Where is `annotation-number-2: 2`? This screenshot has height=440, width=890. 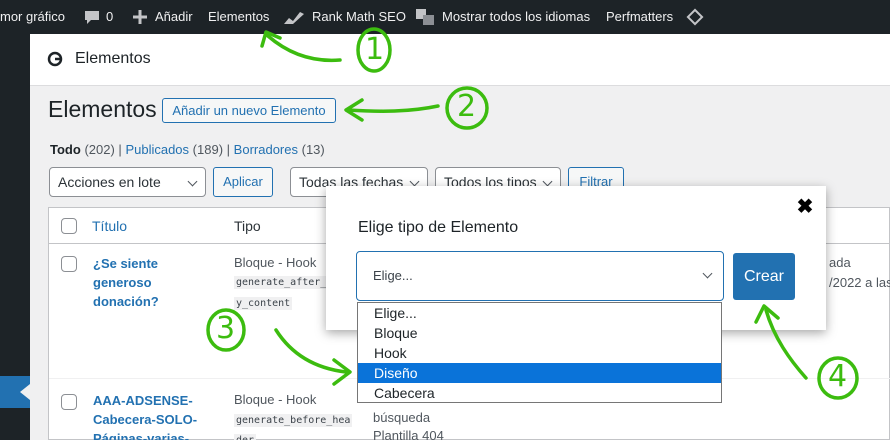 annotation-number-2: 2 is located at coordinates (467, 106).